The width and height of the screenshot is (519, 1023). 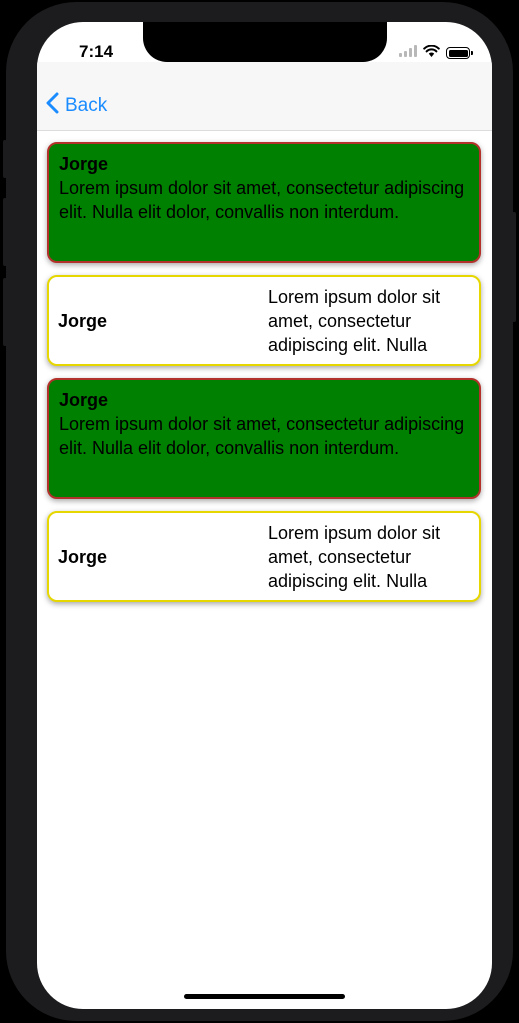 I want to click on status-icons, so click(x=436, y=53).